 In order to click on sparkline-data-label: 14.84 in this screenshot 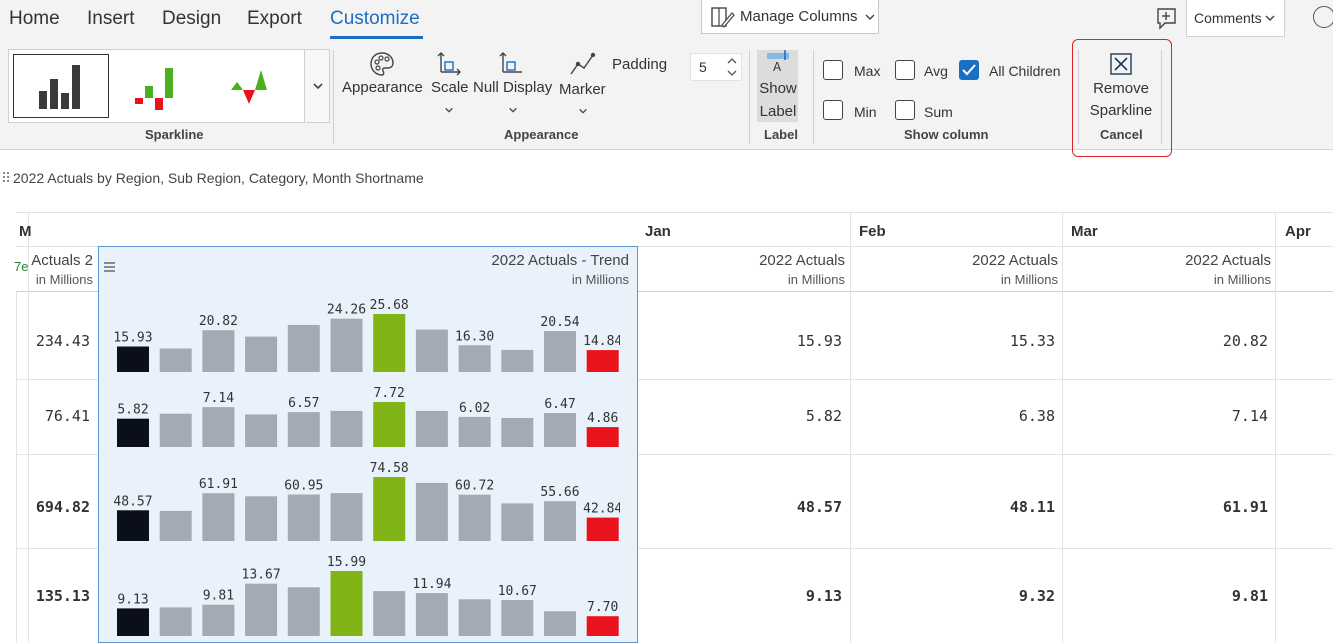, I will do `click(601, 341)`.